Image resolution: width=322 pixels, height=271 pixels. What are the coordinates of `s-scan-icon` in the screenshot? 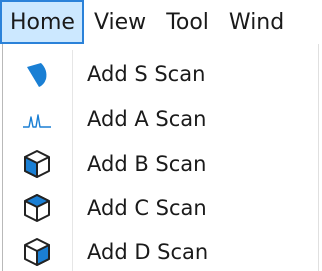 It's located at (37, 74).